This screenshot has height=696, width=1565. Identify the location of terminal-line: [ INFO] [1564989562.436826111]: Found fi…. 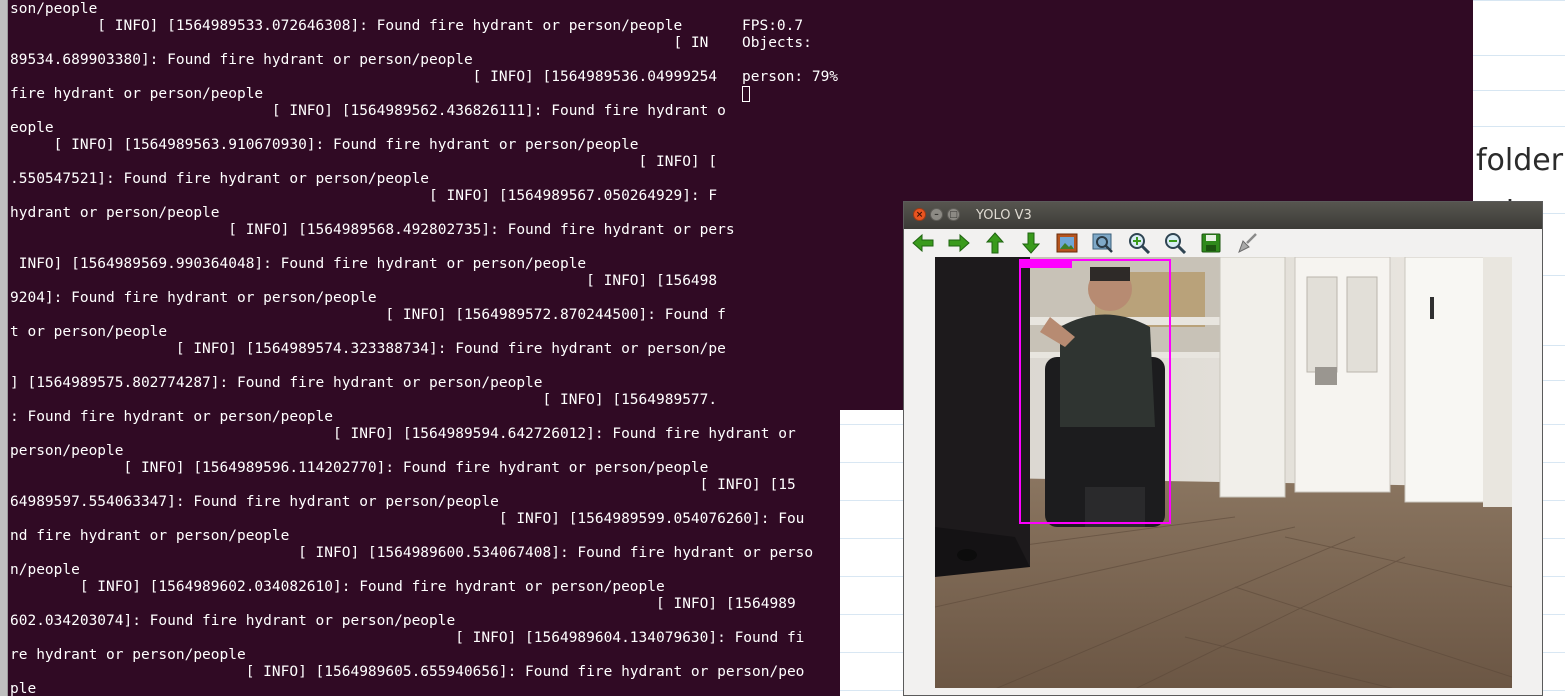
(368, 111).